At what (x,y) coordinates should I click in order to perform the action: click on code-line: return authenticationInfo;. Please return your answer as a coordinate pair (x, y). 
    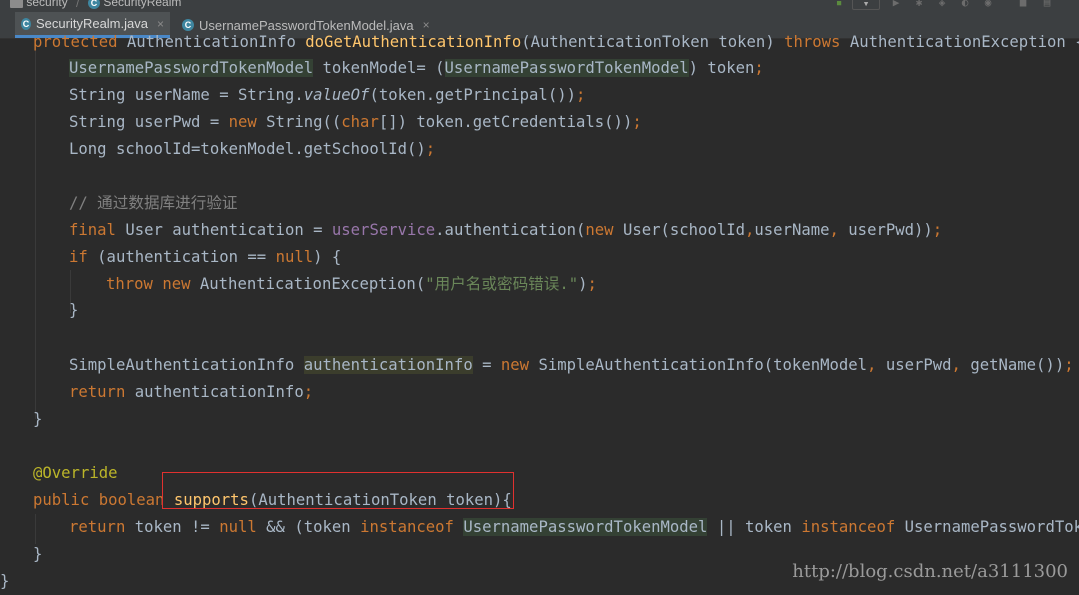
    Looking at the image, I should click on (191, 392).